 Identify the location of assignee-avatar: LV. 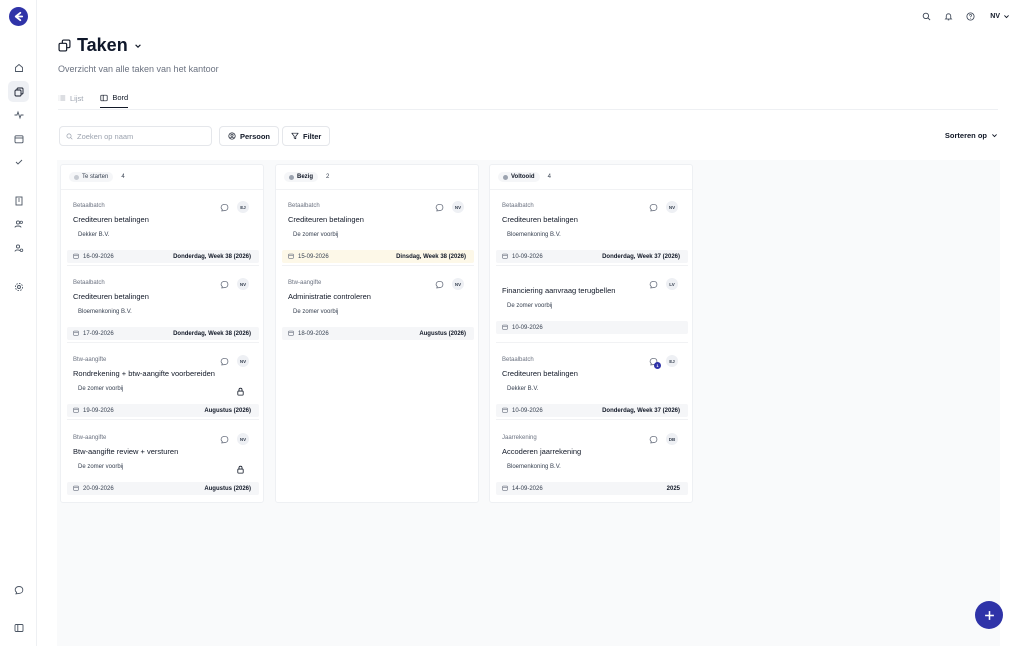
(672, 284).